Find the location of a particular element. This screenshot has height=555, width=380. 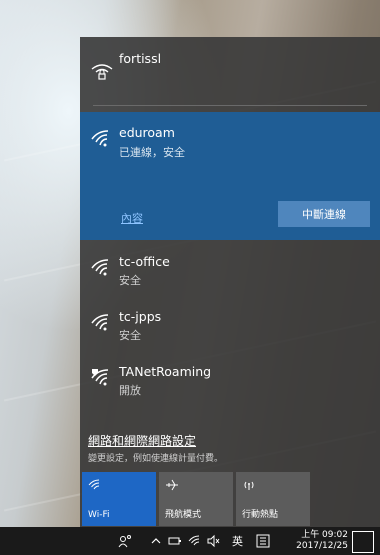

properties-link: 內容 is located at coordinates (132, 218).